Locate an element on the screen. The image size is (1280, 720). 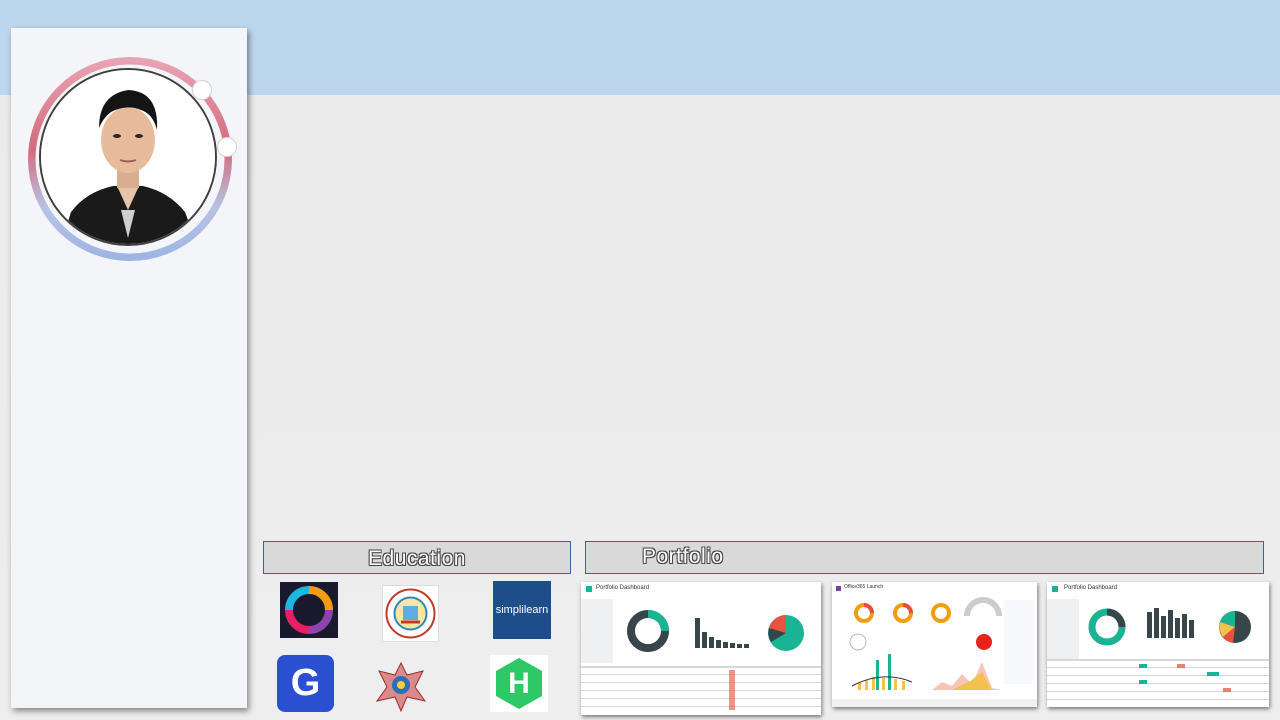
hackerrank-logo-text: H is located at coordinates (519, 683).